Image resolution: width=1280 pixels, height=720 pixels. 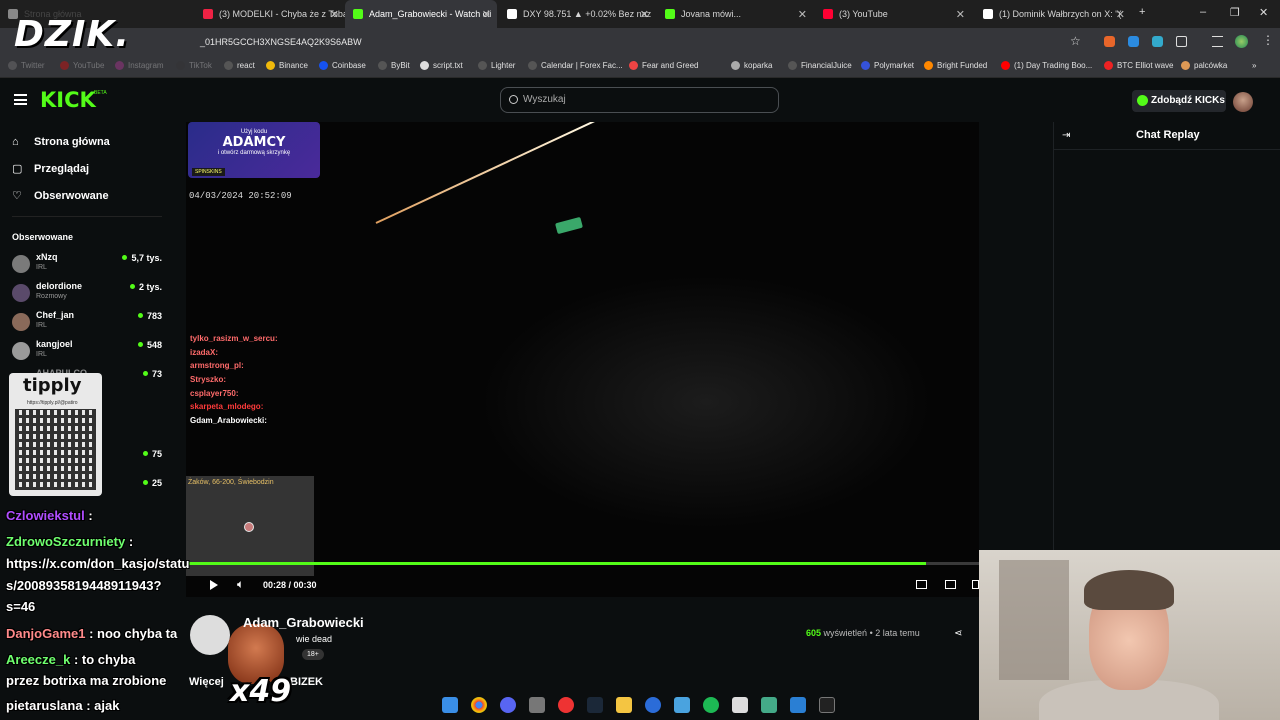 What do you see at coordinates (958, 633) in the screenshot?
I see `share-icon: ⋖` at bounding box center [958, 633].